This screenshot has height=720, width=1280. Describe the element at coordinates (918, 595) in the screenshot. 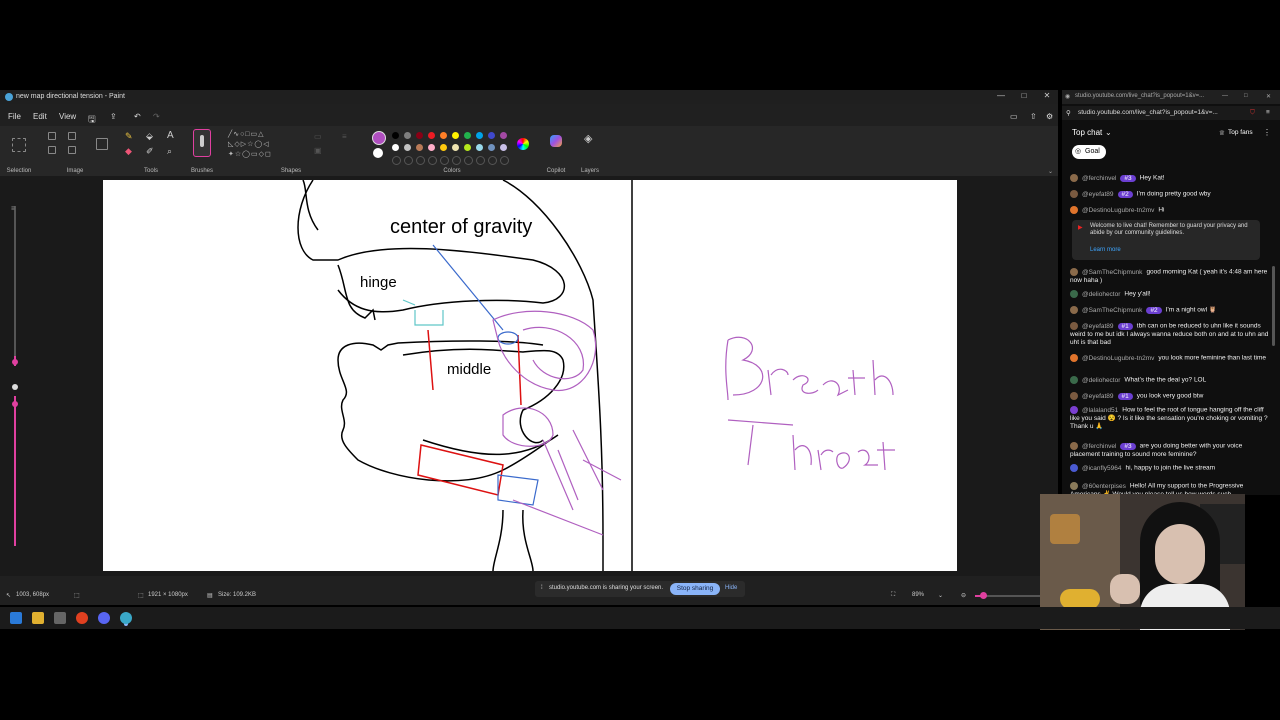

I see `zoom-level: 89%` at that location.